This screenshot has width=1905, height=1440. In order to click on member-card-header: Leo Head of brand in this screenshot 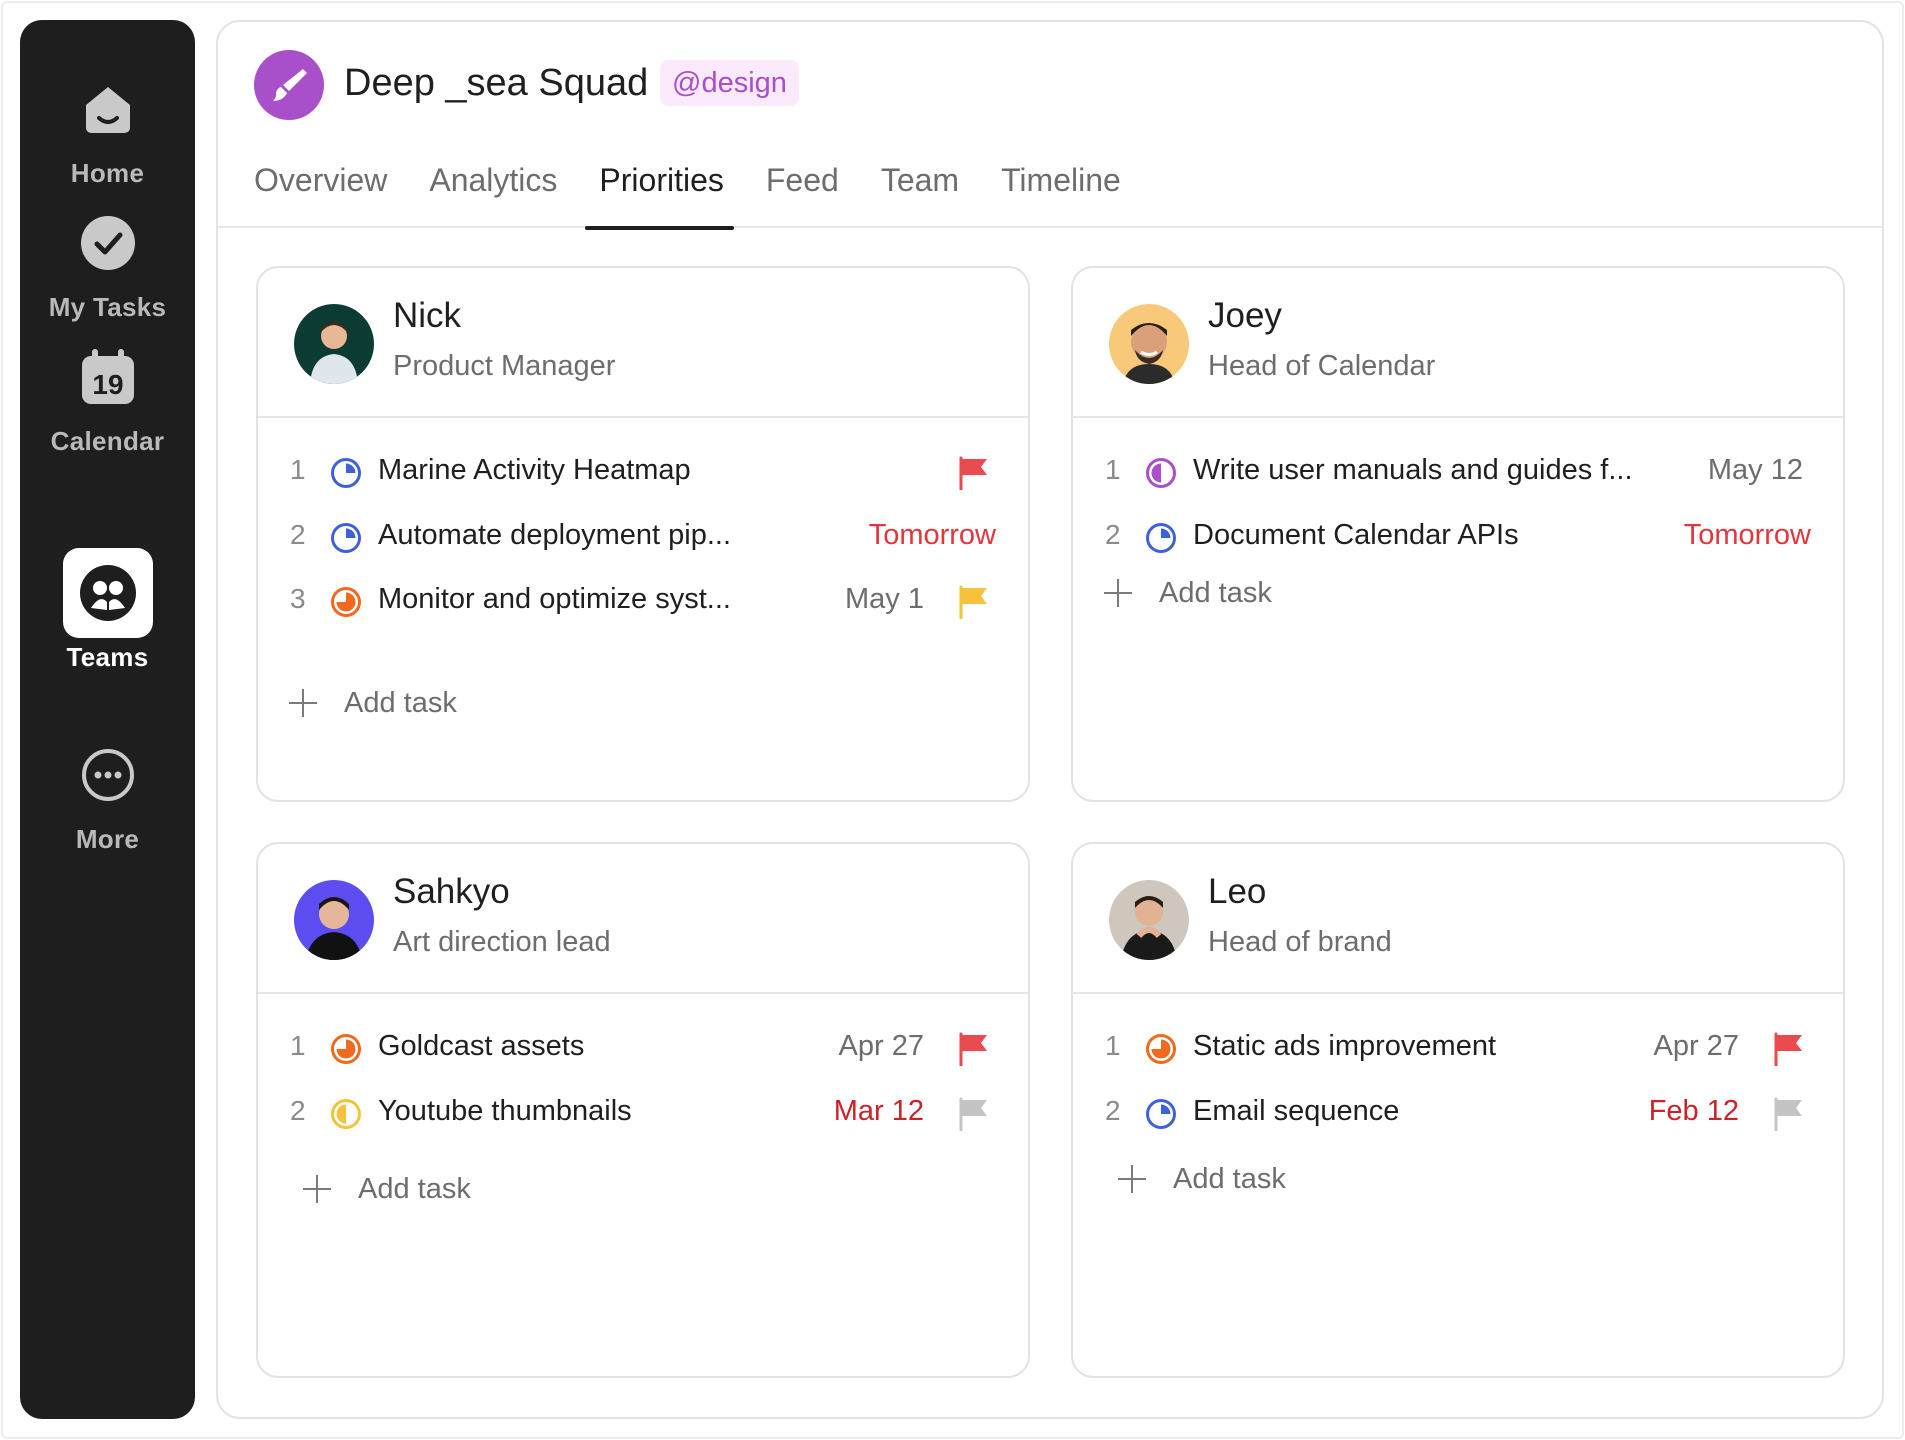, I will do `click(1458, 919)`.